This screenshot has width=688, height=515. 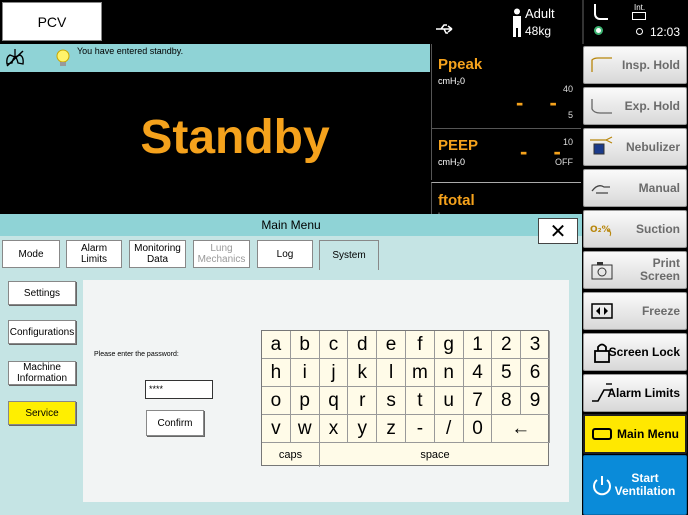 What do you see at coordinates (391, 429) in the screenshot?
I see `key: z` at bounding box center [391, 429].